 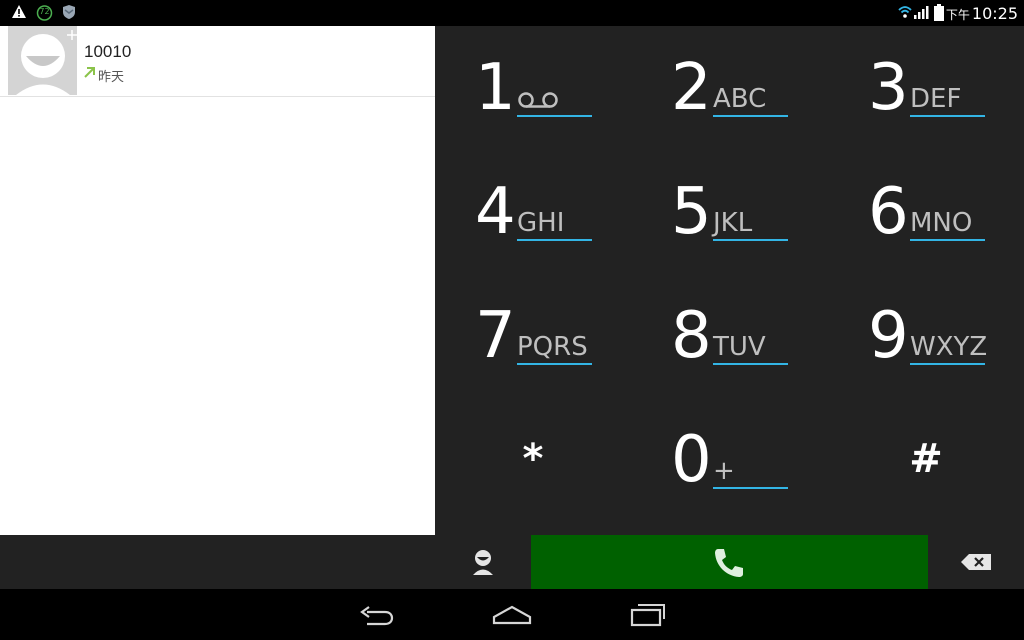 What do you see at coordinates (691, 460) in the screenshot?
I see `key-digit: 0` at bounding box center [691, 460].